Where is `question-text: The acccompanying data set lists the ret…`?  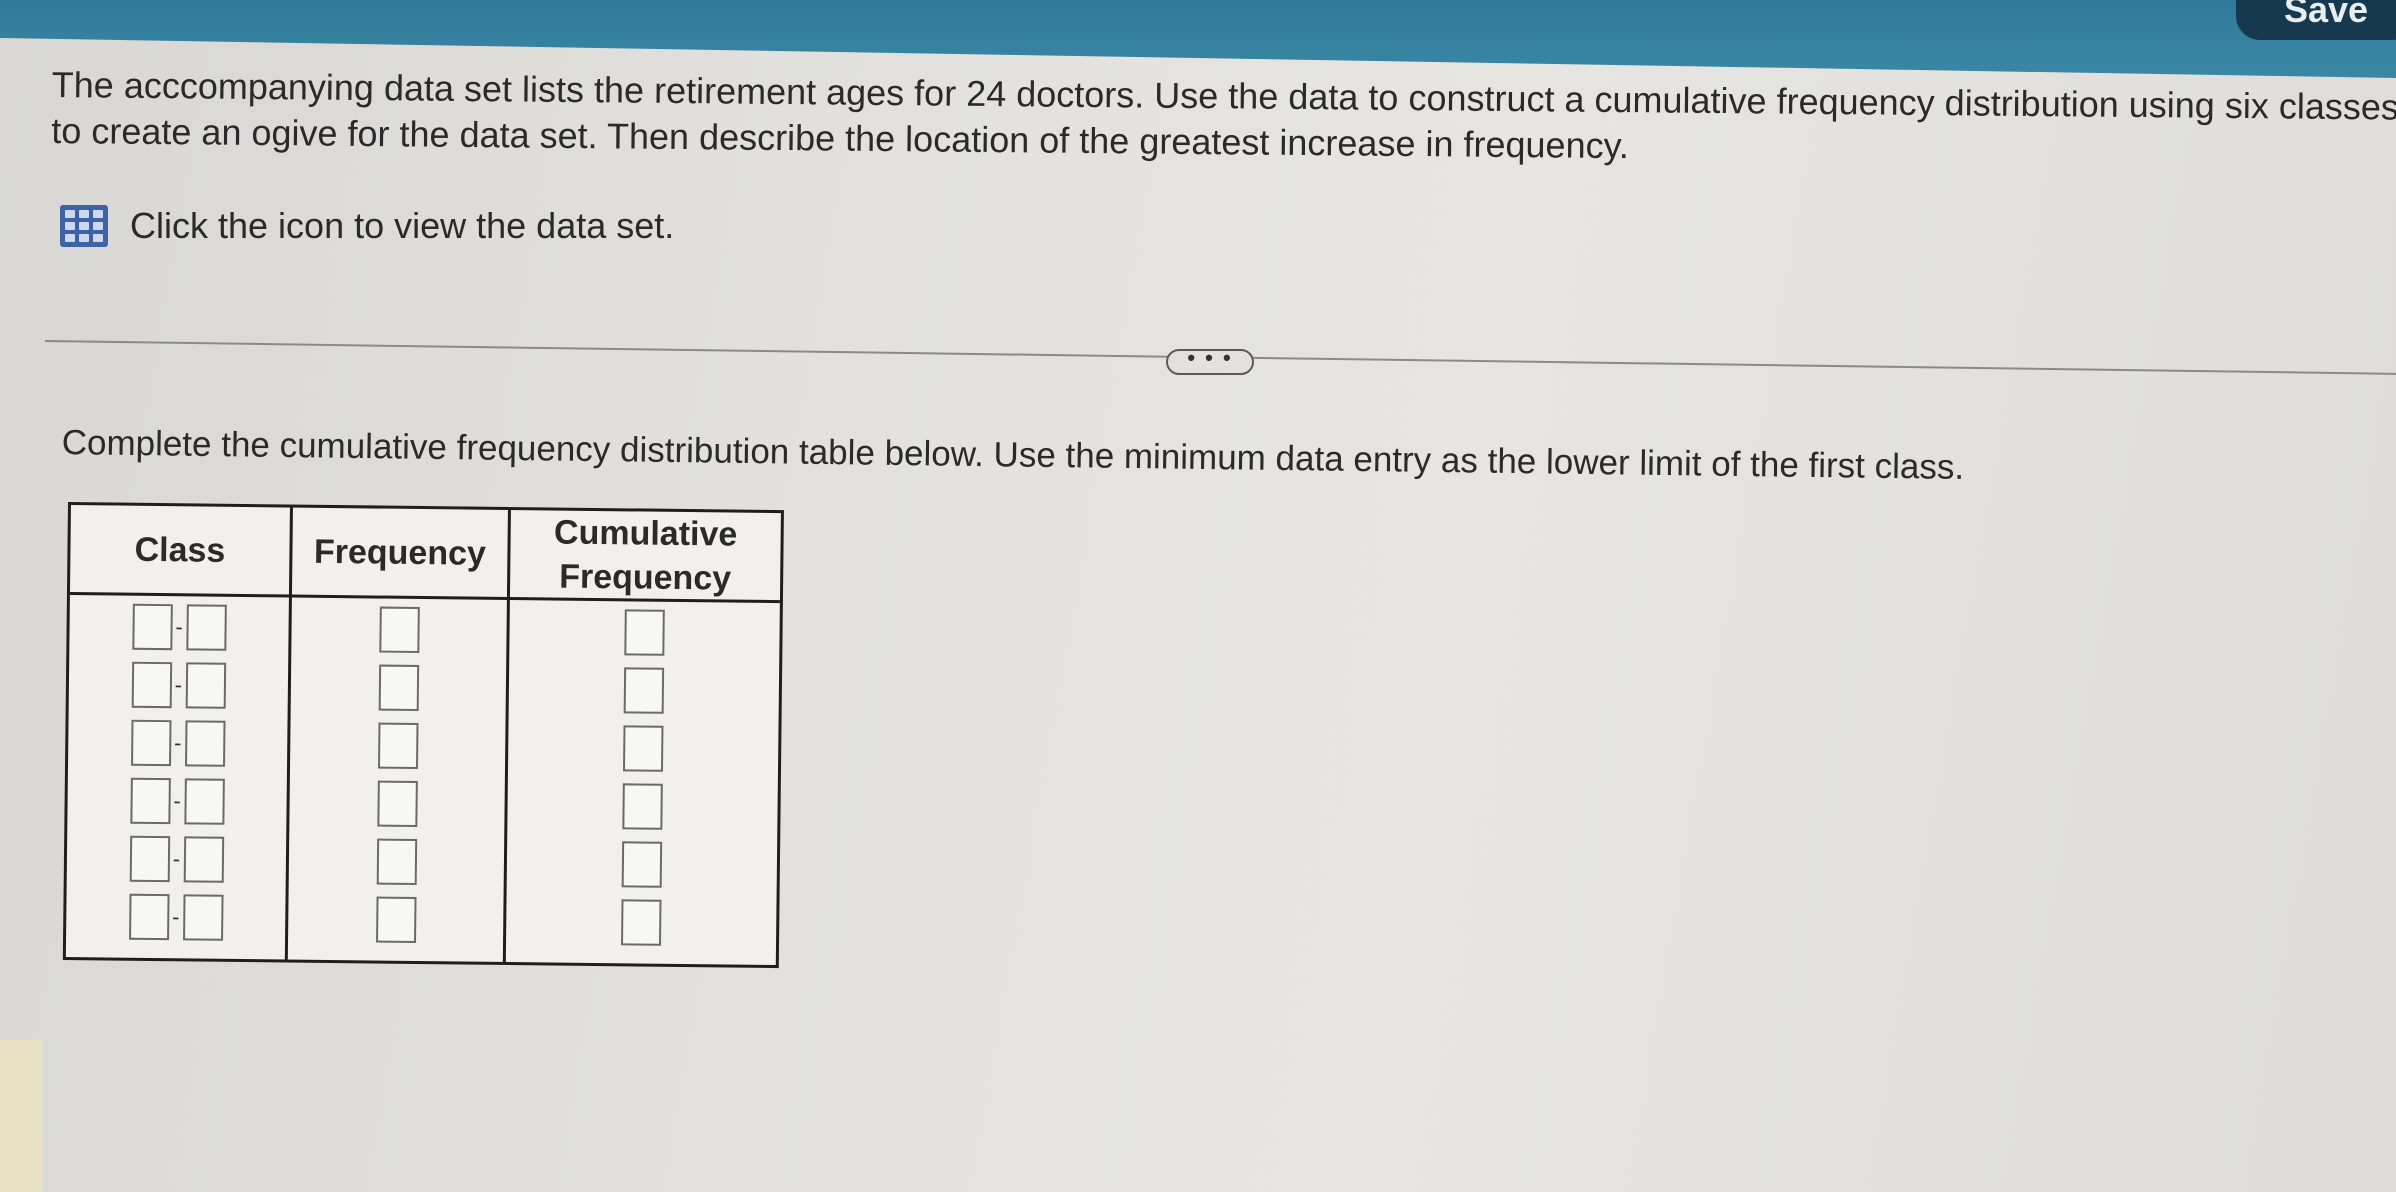
question-text: The acccompanying data set lists the ret… is located at coordinates (1223, 119).